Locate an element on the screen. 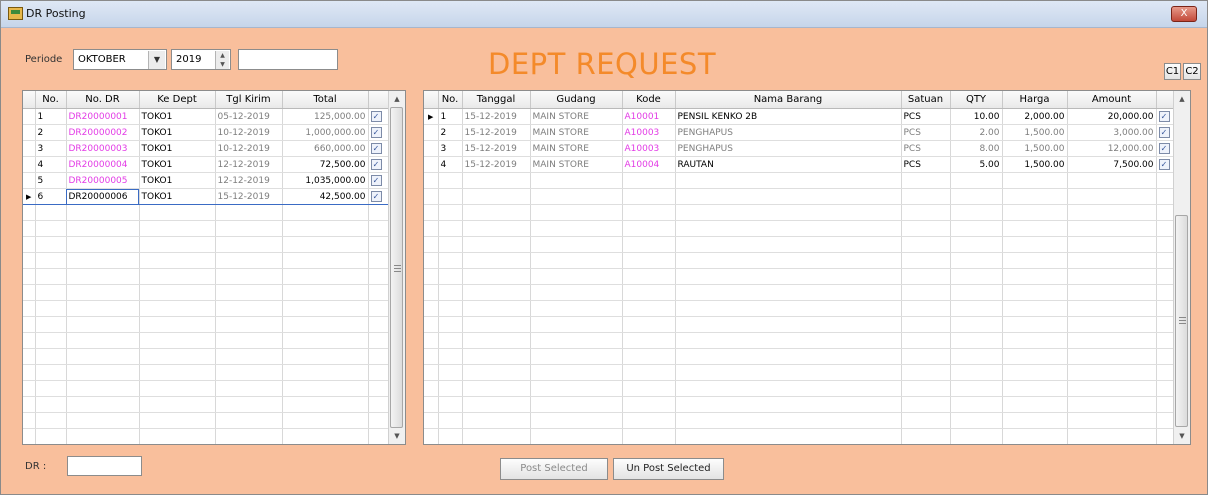 The image size is (1208, 495). year-spinner: 2019 ▲ ▼ is located at coordinates (201, 59).